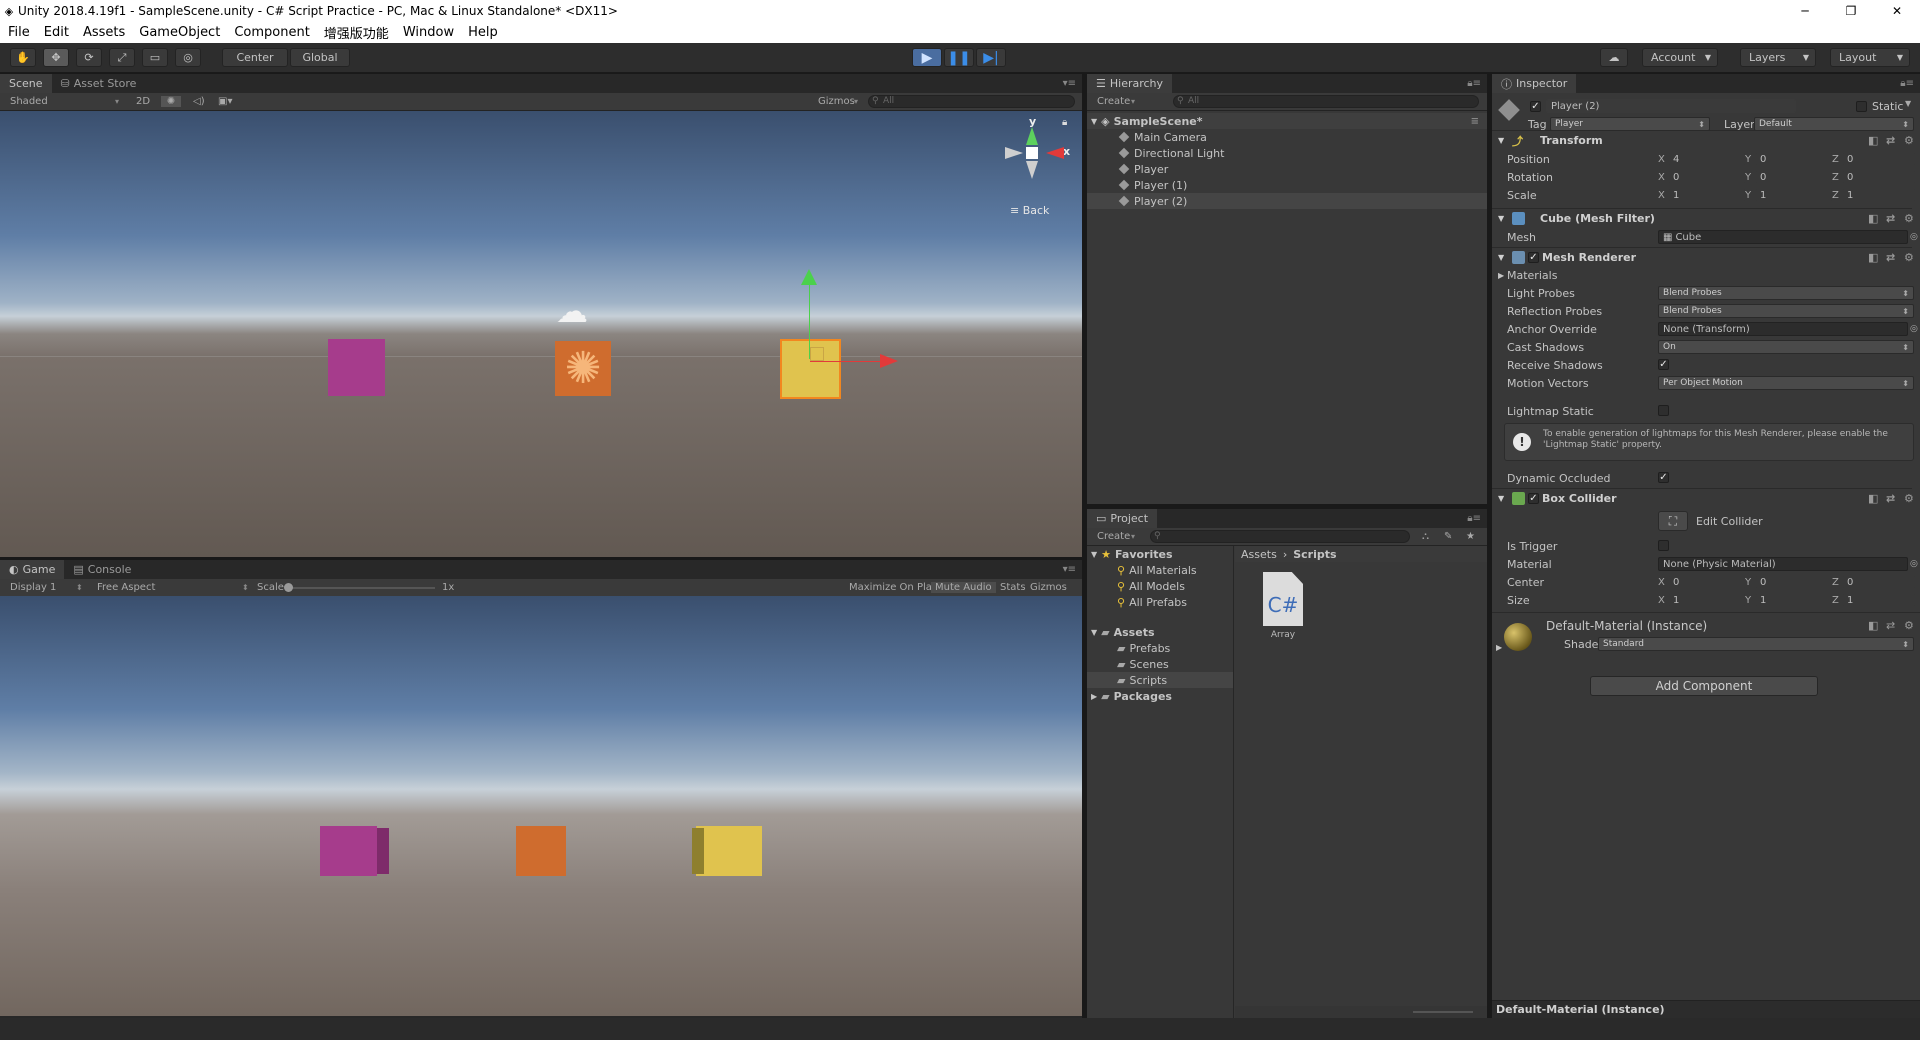 The width and height of the screenshot is (1920, 1040). Describe the element at coordinates (1113, 536) in the screenshot. I see `project-create-button: Create` at that location.